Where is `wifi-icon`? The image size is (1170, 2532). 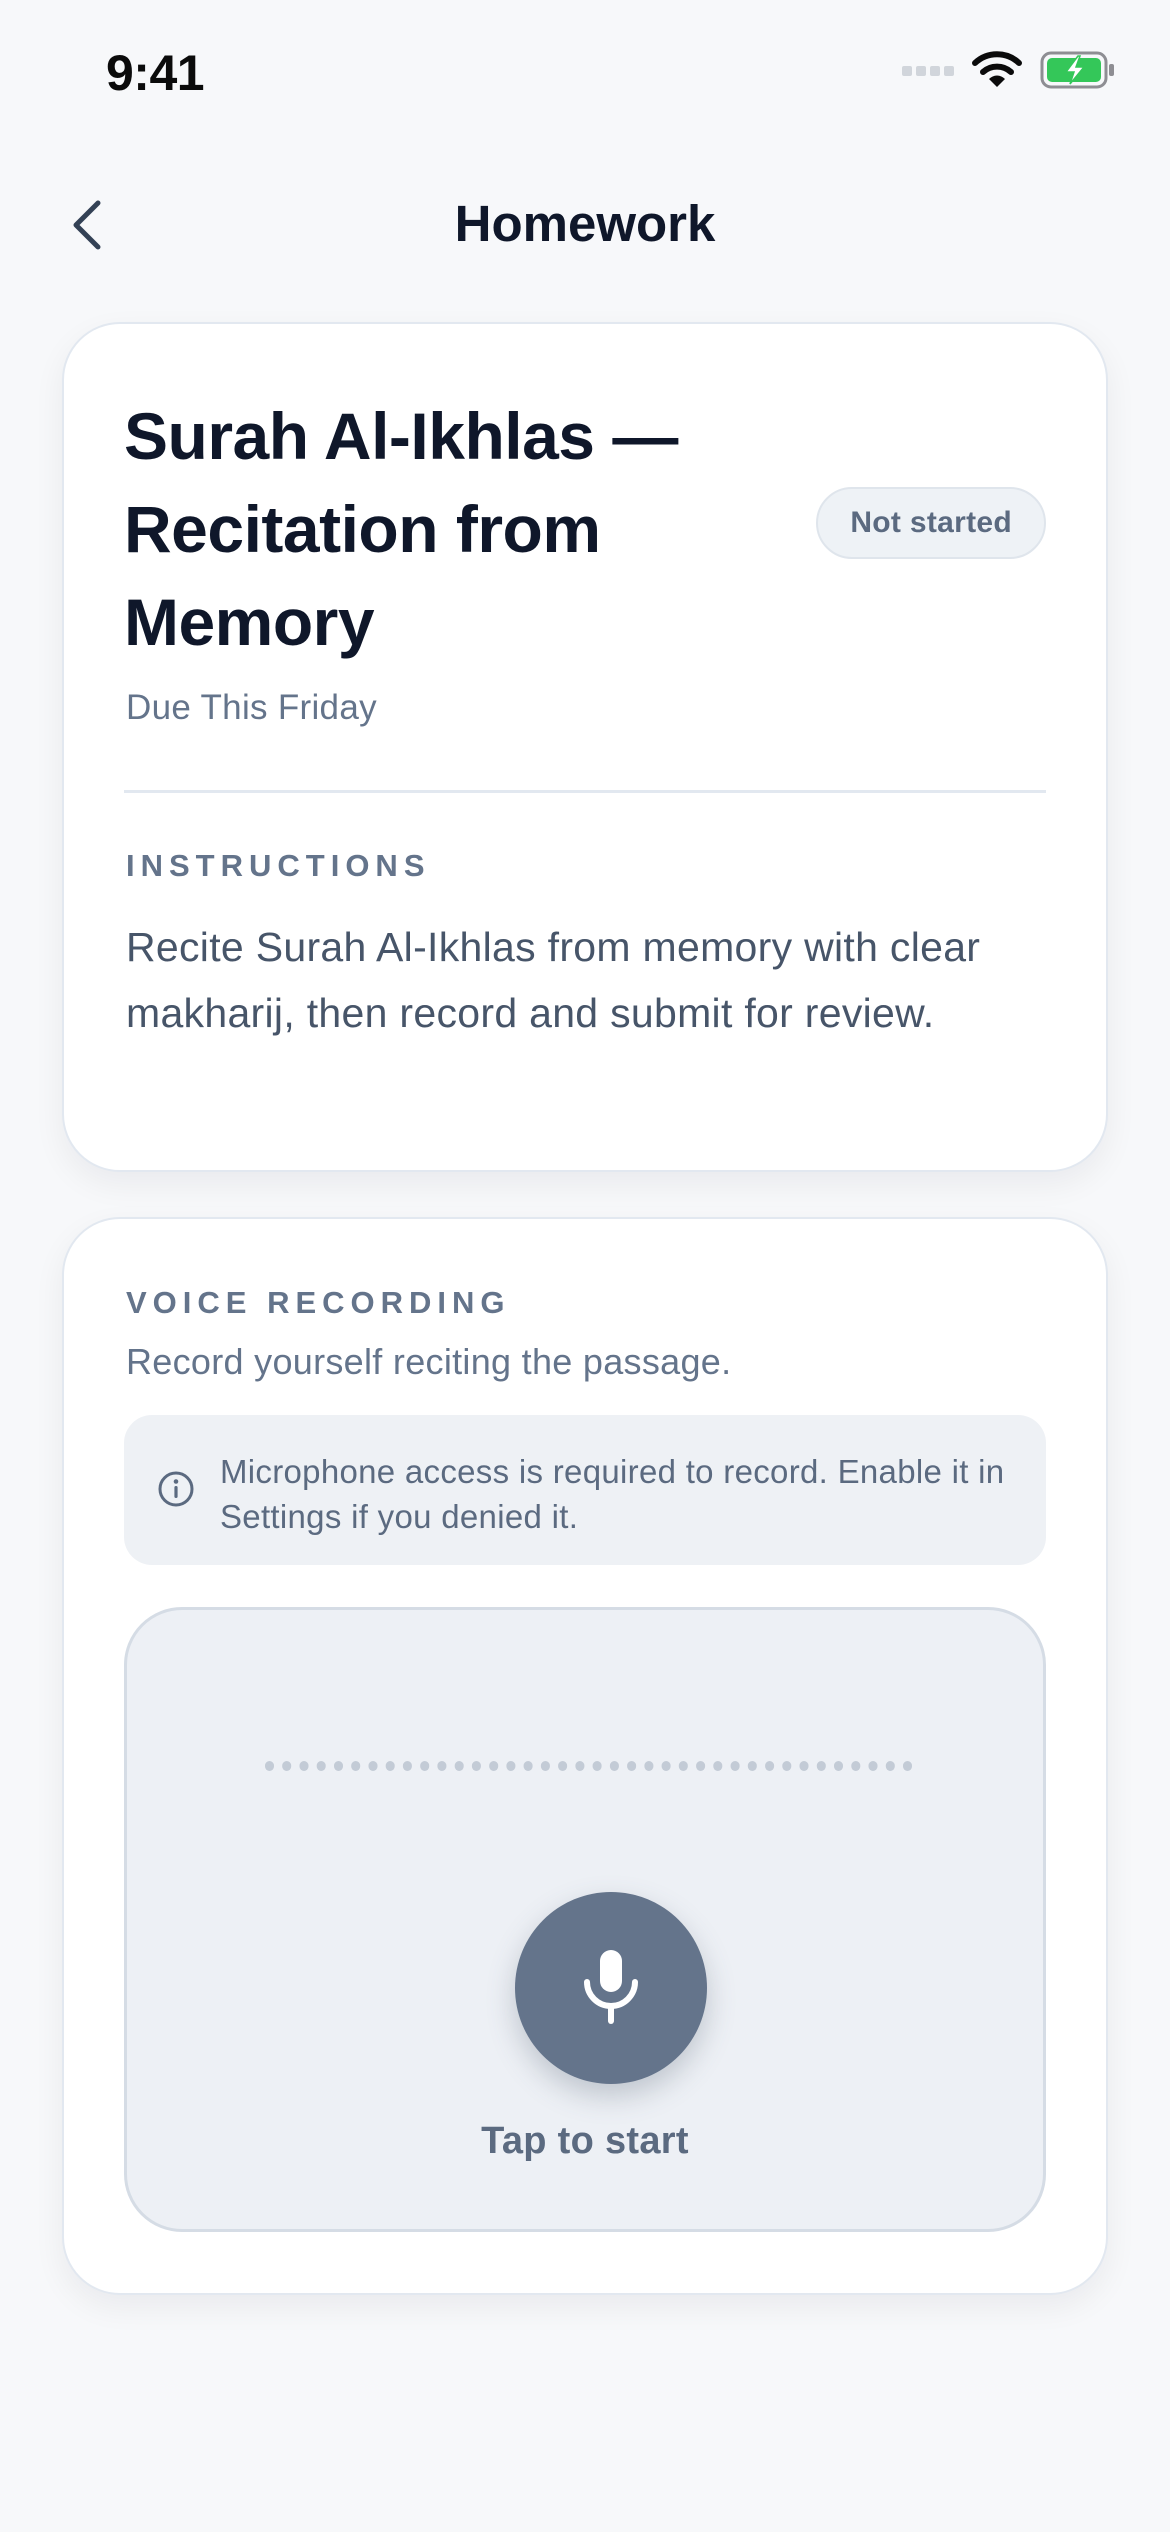
wifi-icon is located at coordinates (997, 69).